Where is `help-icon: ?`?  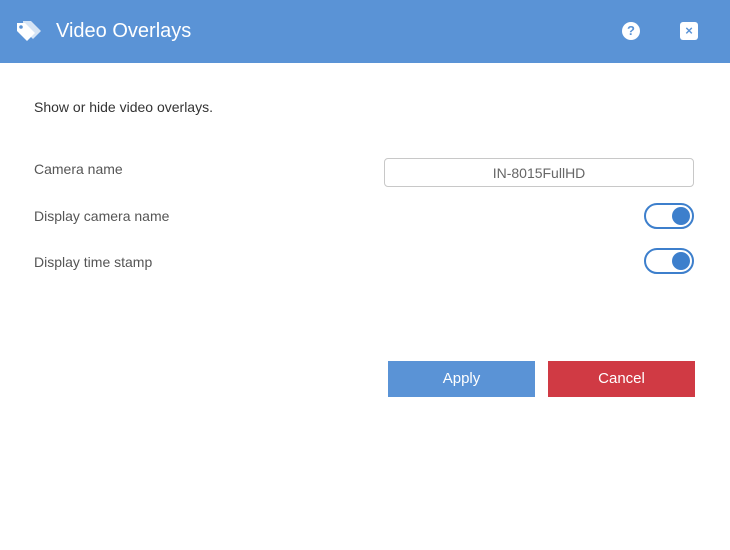 help-icon: ? is located at coordinates (631, 31).